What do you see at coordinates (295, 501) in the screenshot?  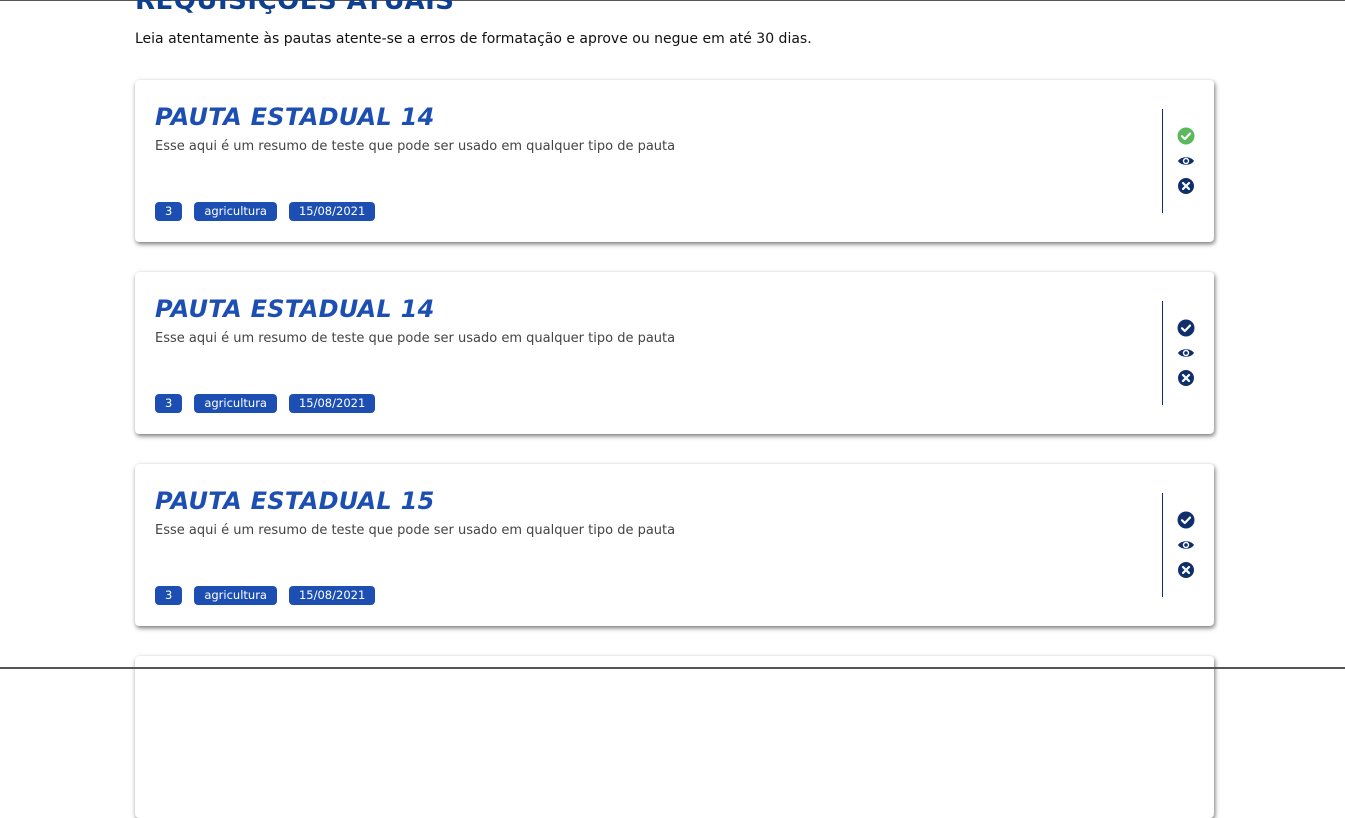 I see `card-title: PAUTA ESTADUAL 15` at bounding box center [295, 501].